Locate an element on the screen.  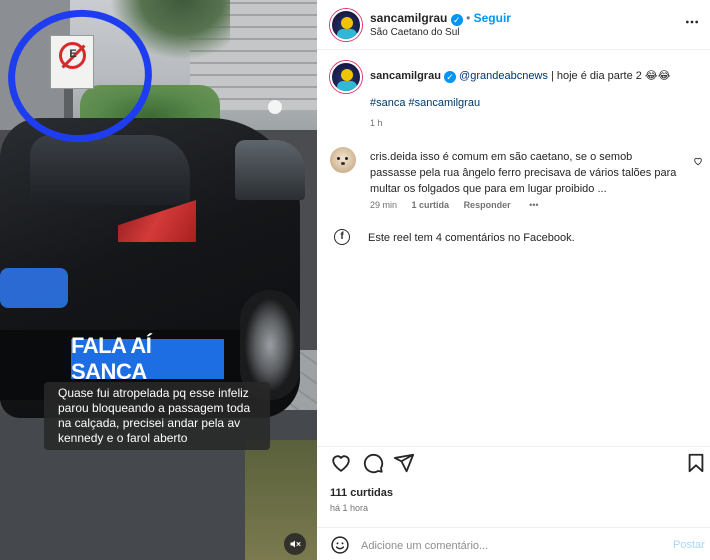
caption-time: 1 h is located at coordinates (376, 123).